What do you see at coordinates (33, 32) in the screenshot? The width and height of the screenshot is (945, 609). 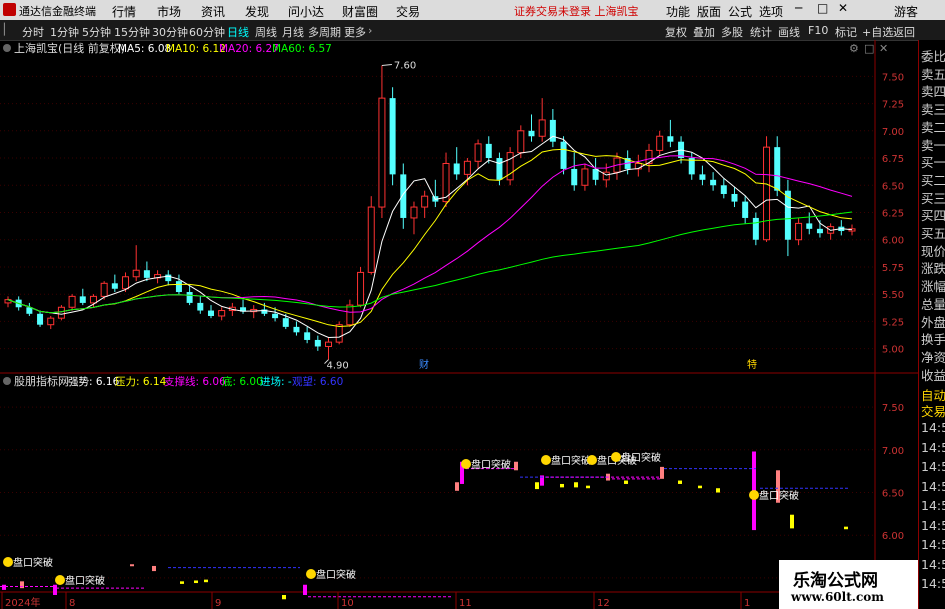 I see `tab-intraday: 分时` at bounding box center [33, 32].